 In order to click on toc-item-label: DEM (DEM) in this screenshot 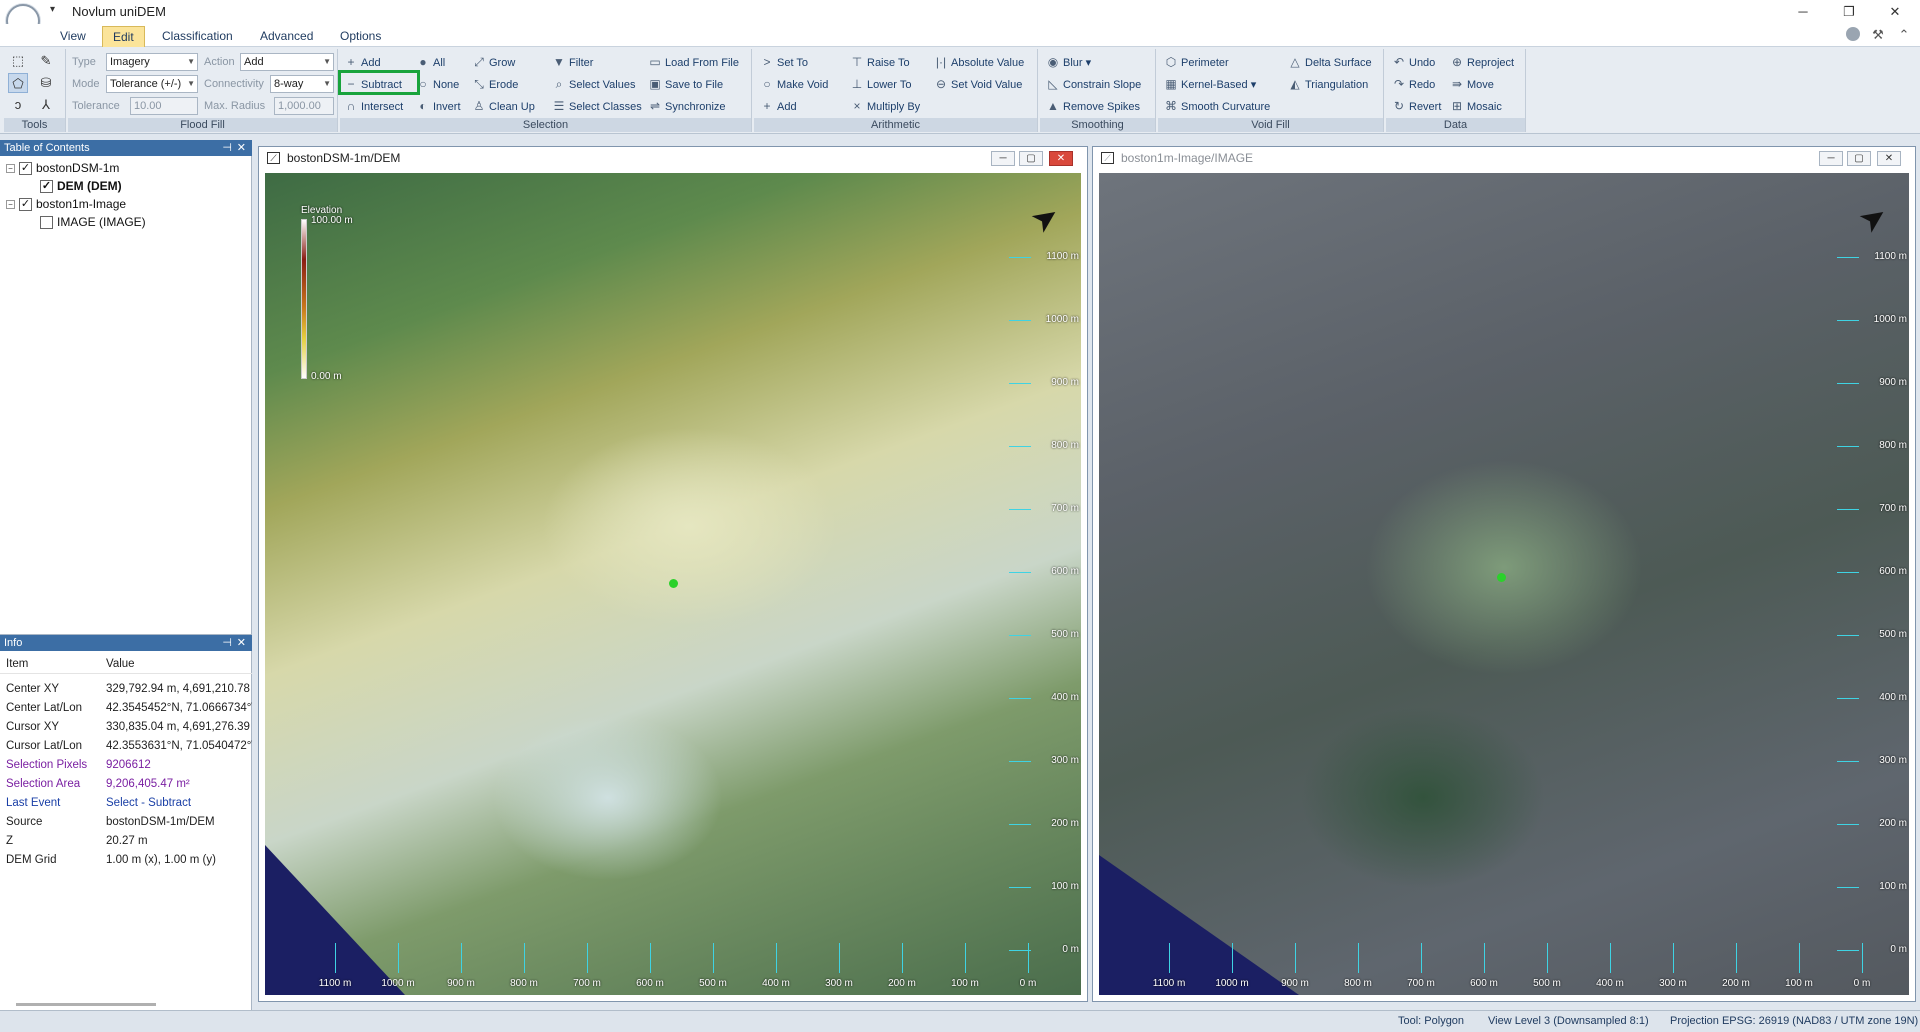, I will do `click(89, 186)`.